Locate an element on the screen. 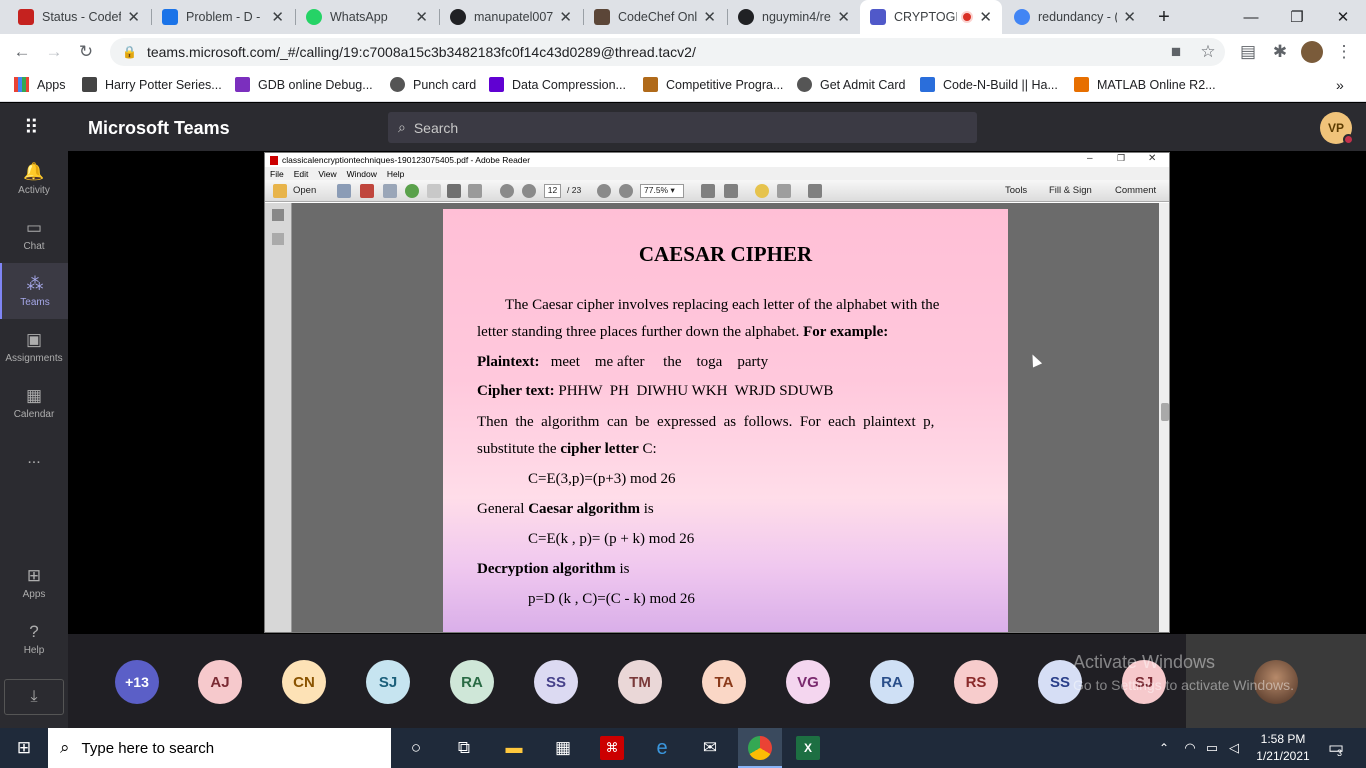 Image resolution: width=1366 pixels, height=768 pixels. tools-button: Tools is located at coordinates (1016, 190).